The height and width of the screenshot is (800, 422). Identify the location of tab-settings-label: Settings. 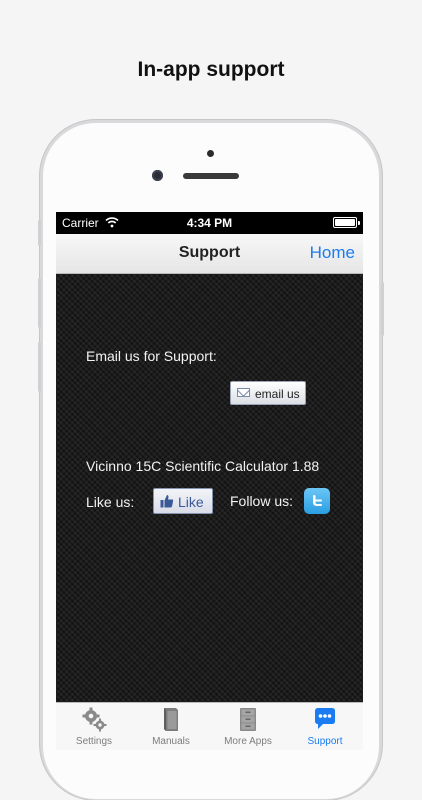
(94, 741).